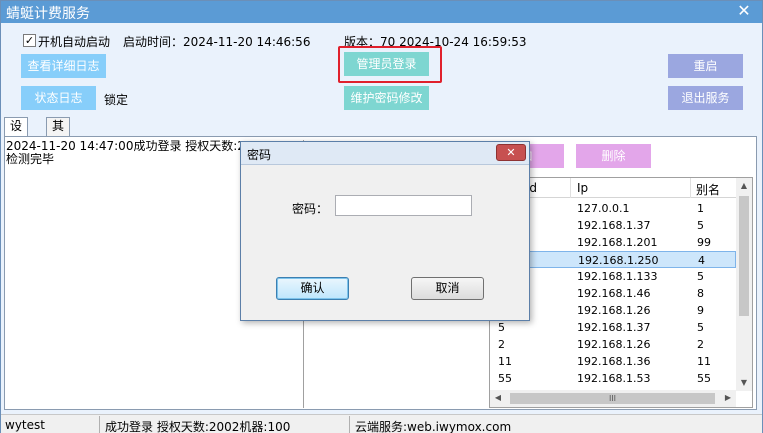 The height and width of the screenshot is (433, 763). What do you see at coordinates (728, 398) in the screenshot?
I see `scroll-right-icon: ▶` at bounding box center [728, 398].